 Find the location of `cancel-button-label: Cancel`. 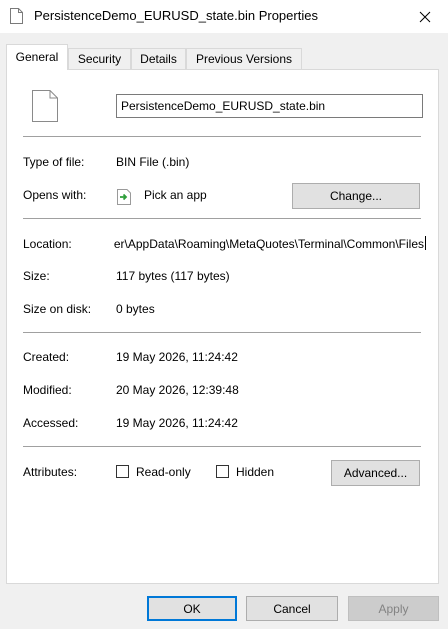

cancel-button-label: Cancel is located at coordinates (292, 608).